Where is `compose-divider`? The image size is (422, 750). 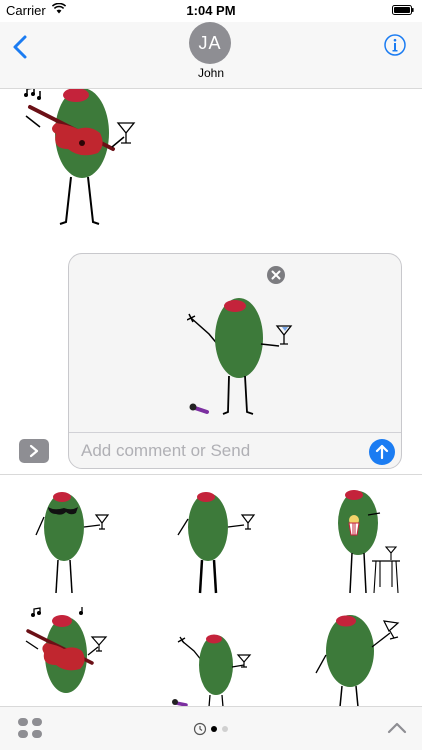
compose-divider is located at coordinates (235, 432).